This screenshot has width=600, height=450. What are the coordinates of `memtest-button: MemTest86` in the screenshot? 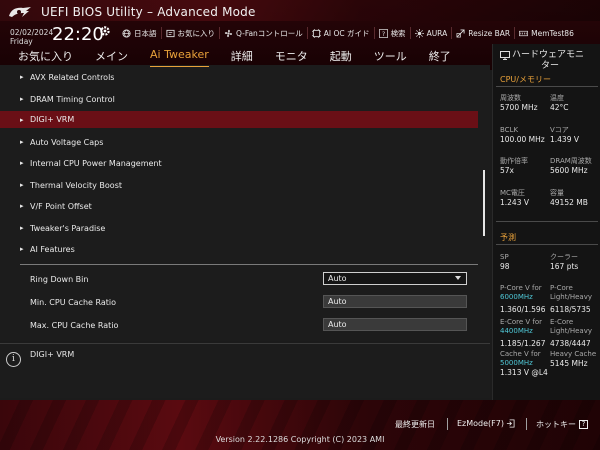 It's located at (546, 33).